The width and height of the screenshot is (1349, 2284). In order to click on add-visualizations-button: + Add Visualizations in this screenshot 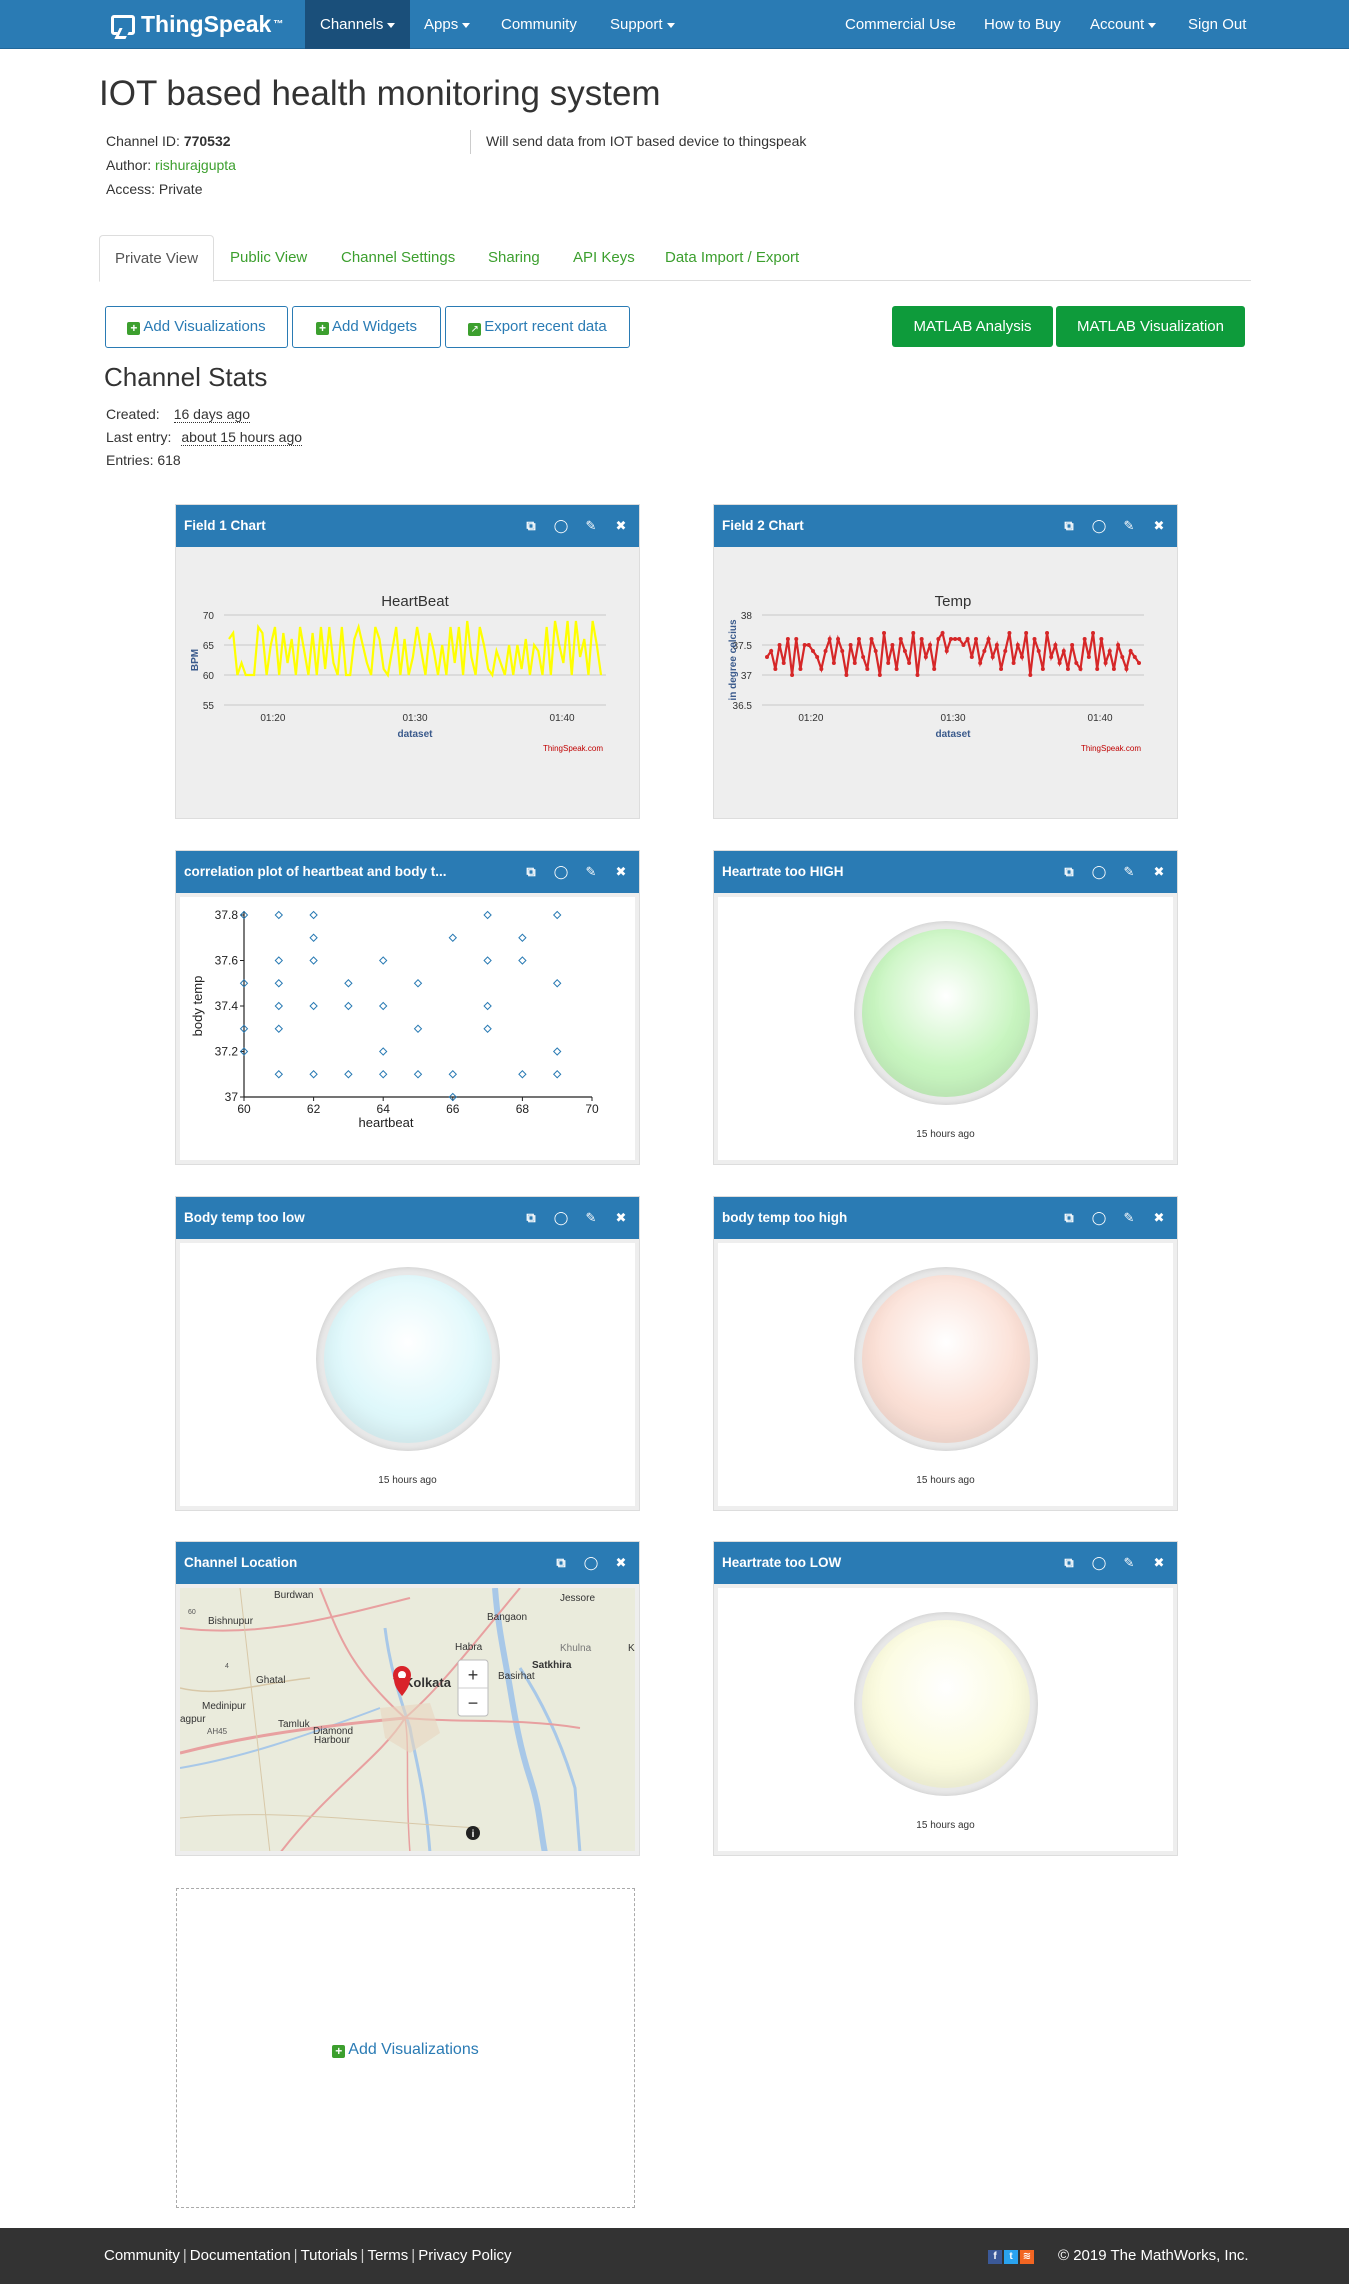, I will do `click(196, 327)`.